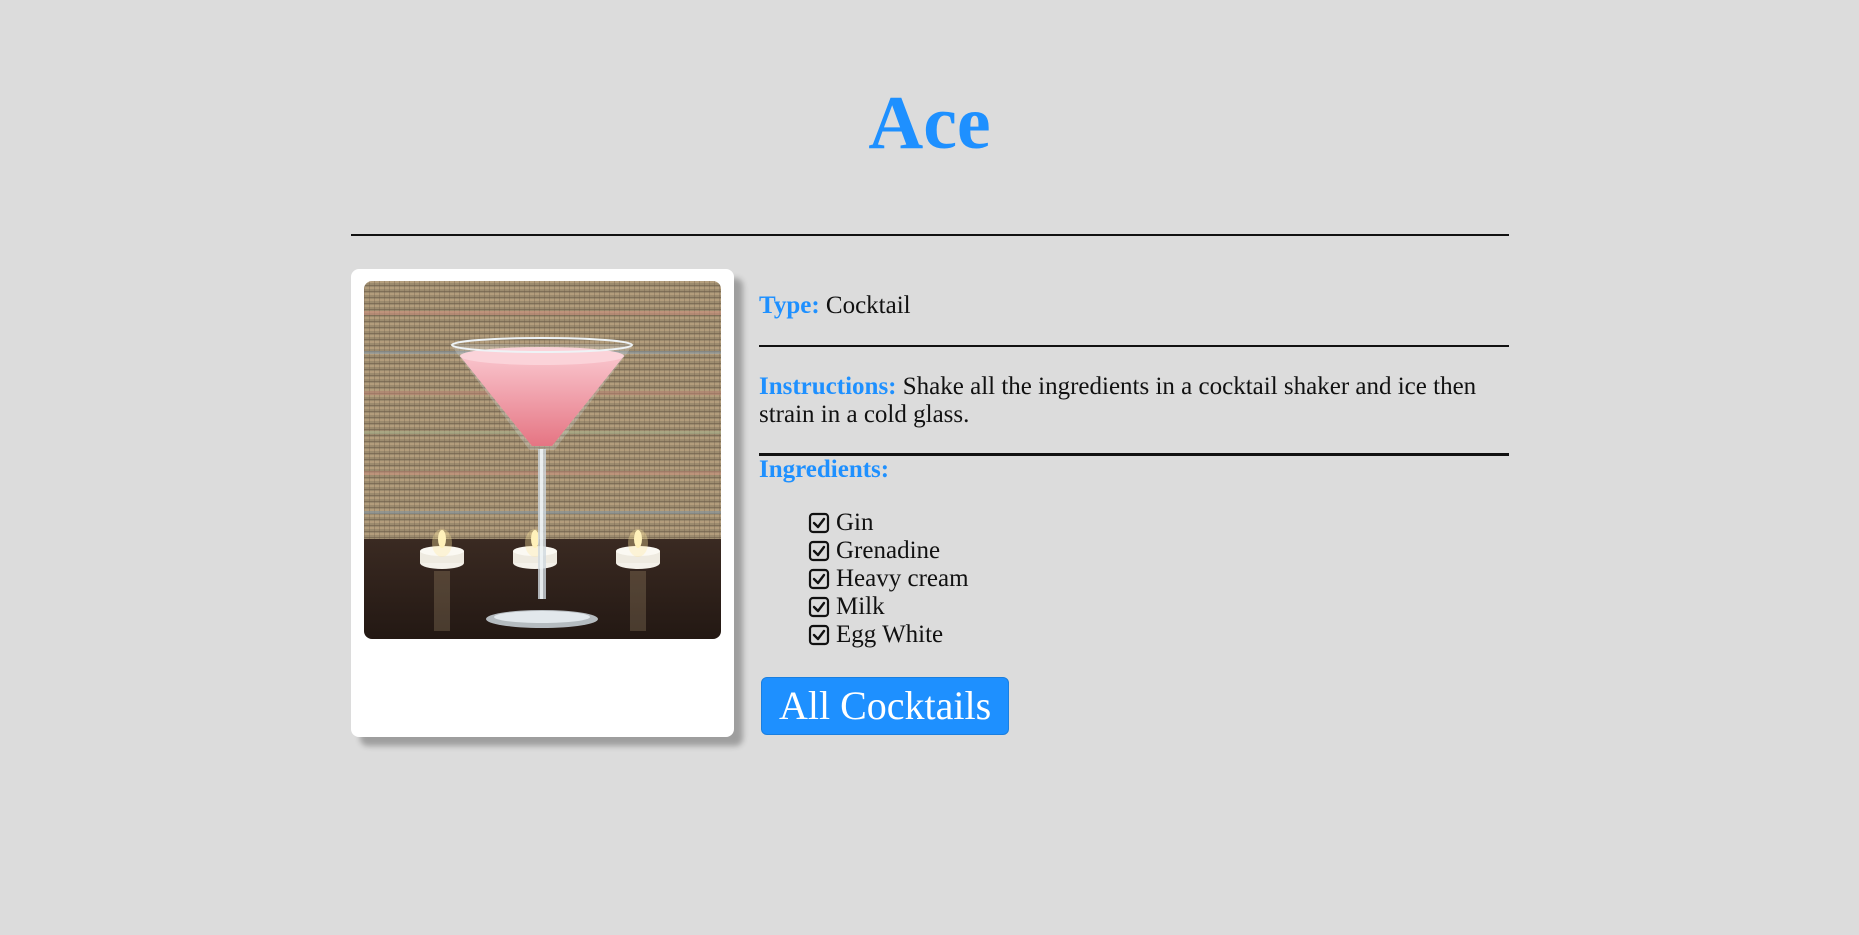 The width and height of the screenshot is (1859, 935). I want to click on instructions-label: Instructions:, so click(828, 386).